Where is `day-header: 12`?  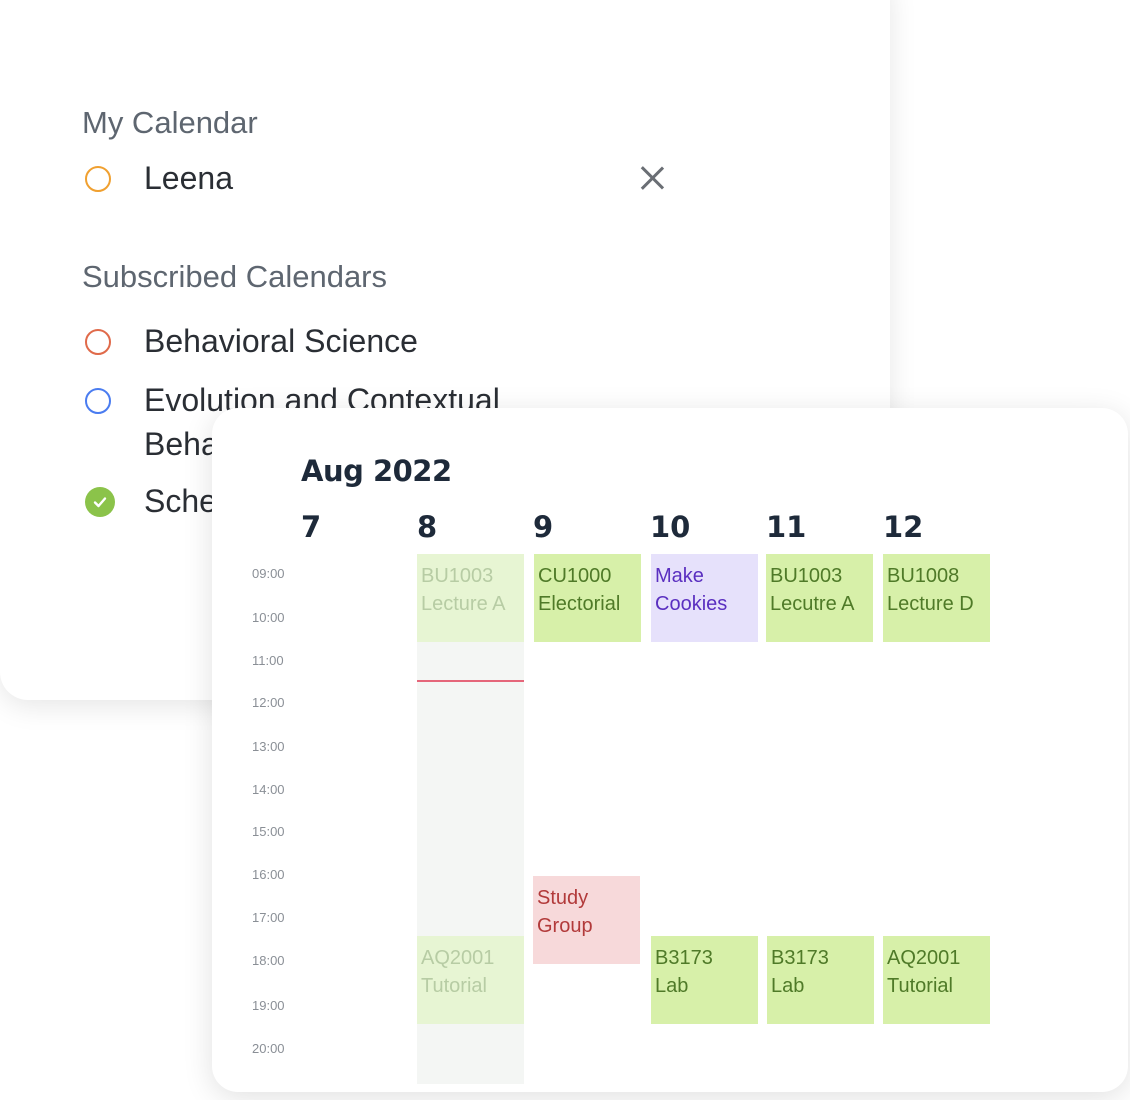
day-header: 12 is located at coordinates (903, 527).